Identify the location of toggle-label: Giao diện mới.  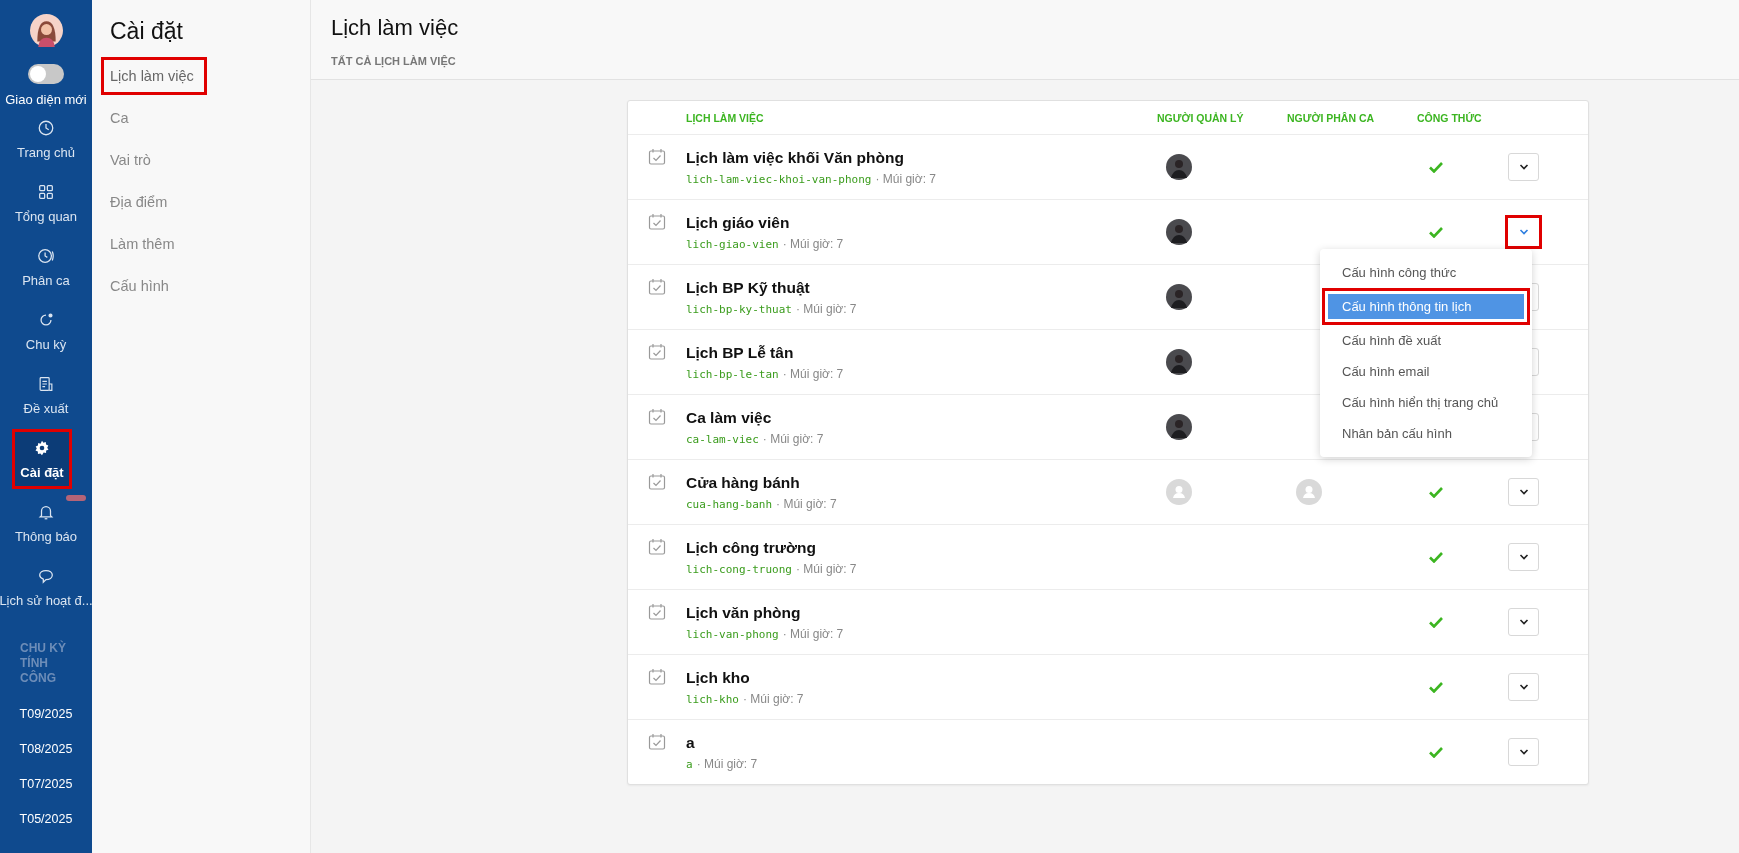
(46, 99).